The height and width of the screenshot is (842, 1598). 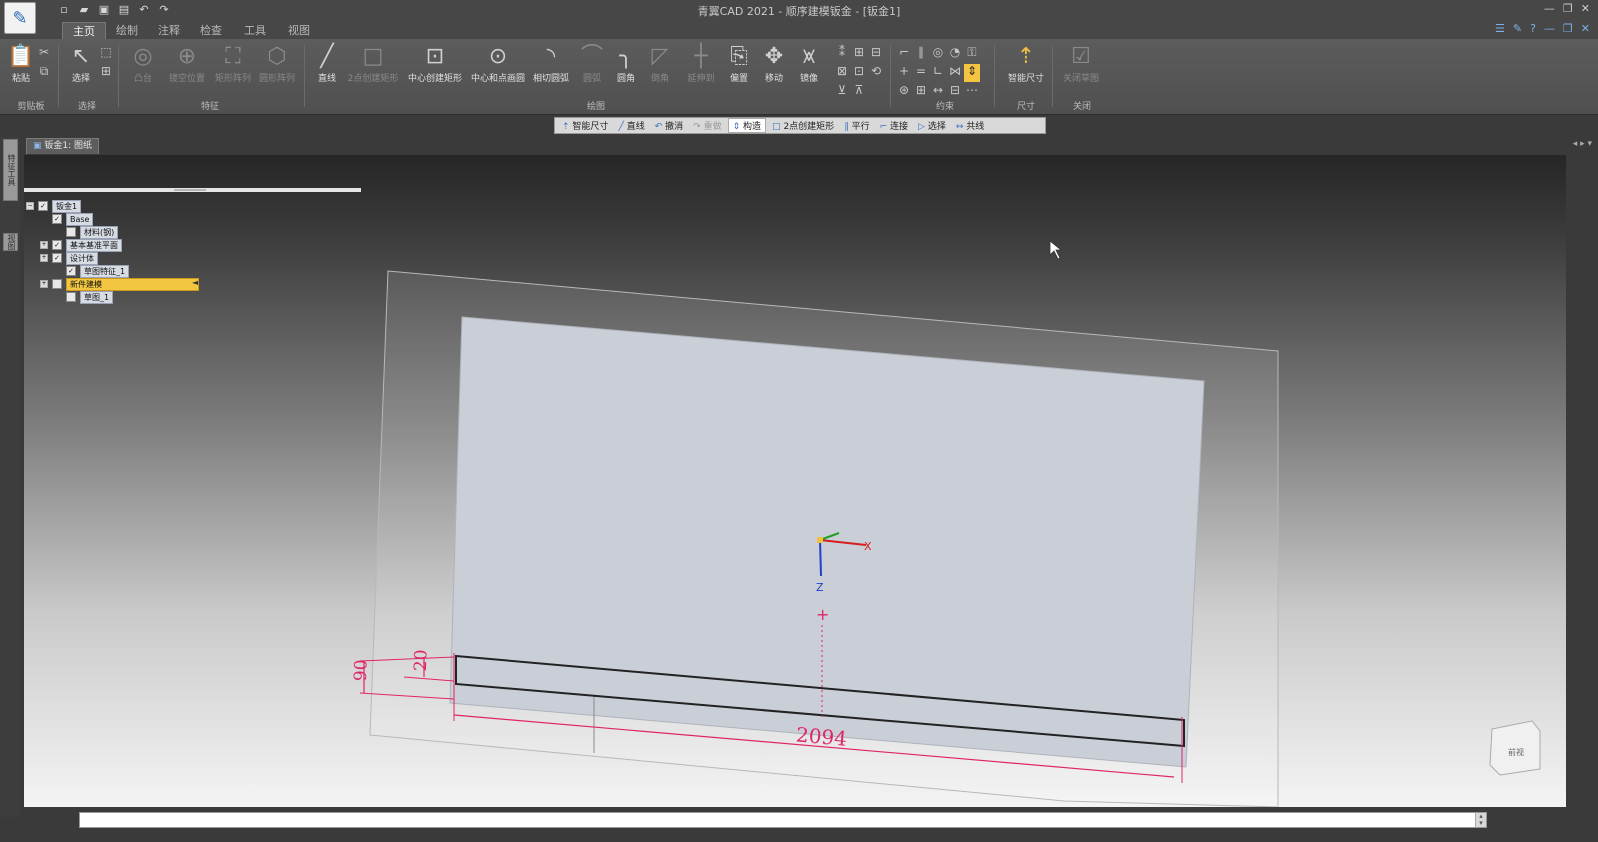 I want to click on trim-icon: ⊠, so click(x=842, y=73).